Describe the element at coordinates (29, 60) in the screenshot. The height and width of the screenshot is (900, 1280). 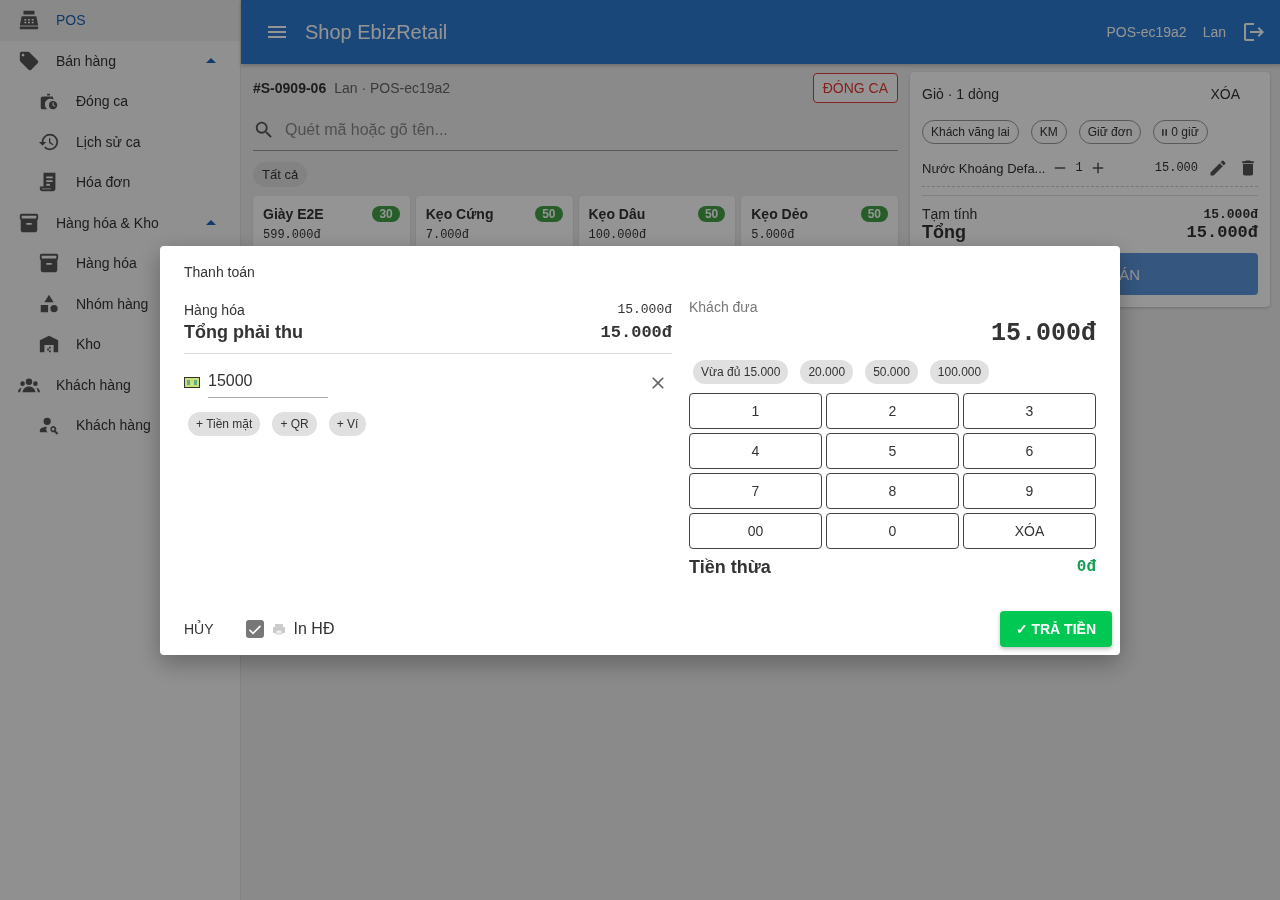
I see `tag-icon` at that location.